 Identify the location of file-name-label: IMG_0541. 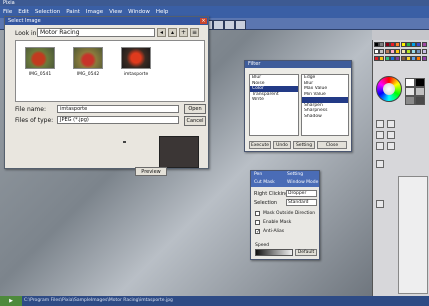
(40, 74).